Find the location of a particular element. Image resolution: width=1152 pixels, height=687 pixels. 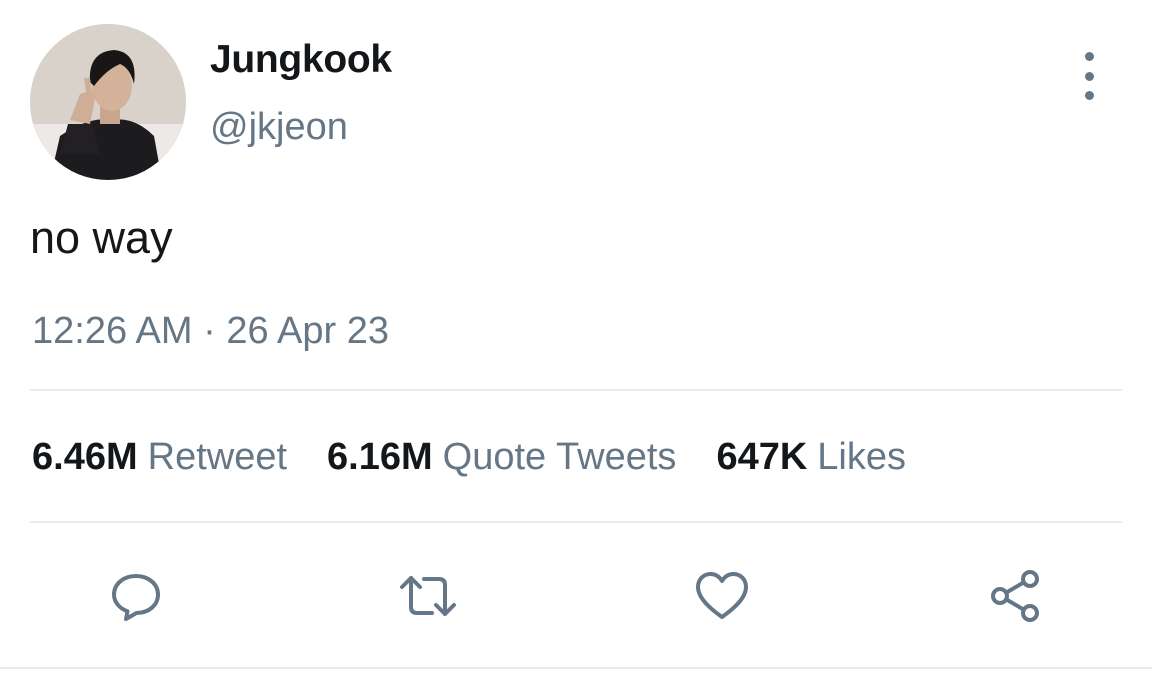

share-button is located at coordinates (1016, 596).